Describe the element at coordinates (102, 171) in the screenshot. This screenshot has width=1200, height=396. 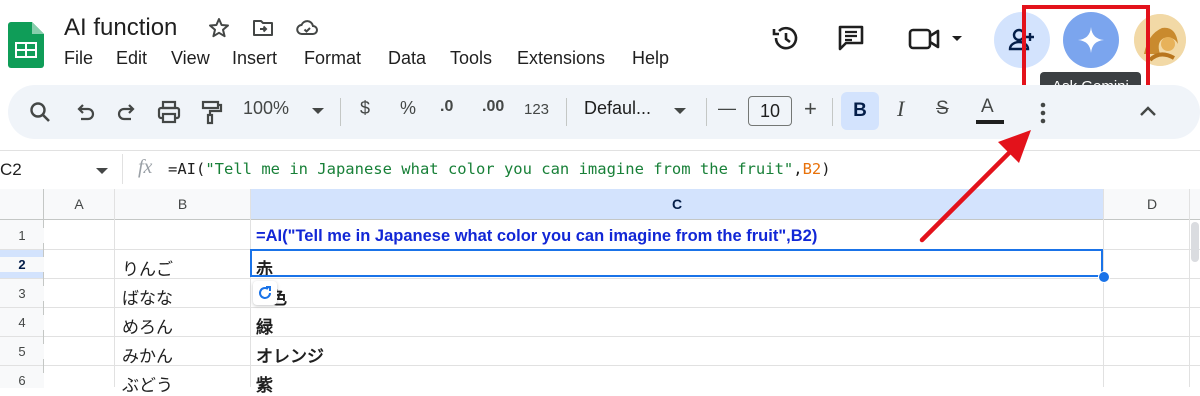
I see `name-box-dropdown-icon` at that location.